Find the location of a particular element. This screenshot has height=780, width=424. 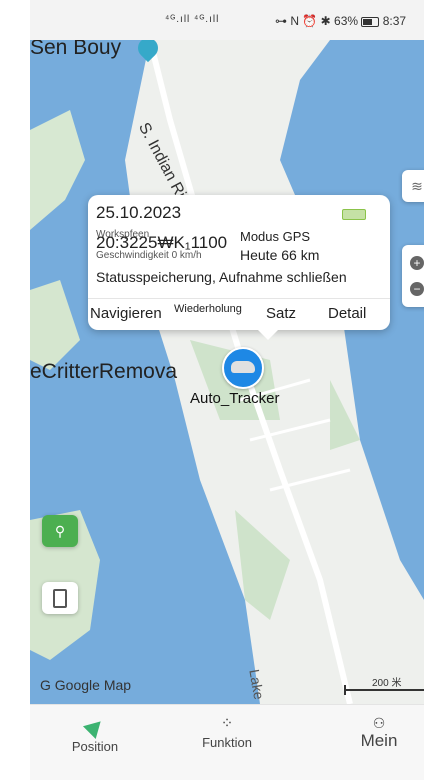

detail-button: Detail is located at coordinates (347, 313).